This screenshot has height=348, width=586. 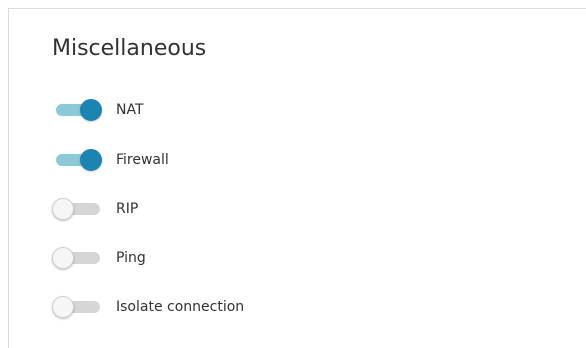 I want to click on firewall-label: Firewall, so click(x=142, y=160).